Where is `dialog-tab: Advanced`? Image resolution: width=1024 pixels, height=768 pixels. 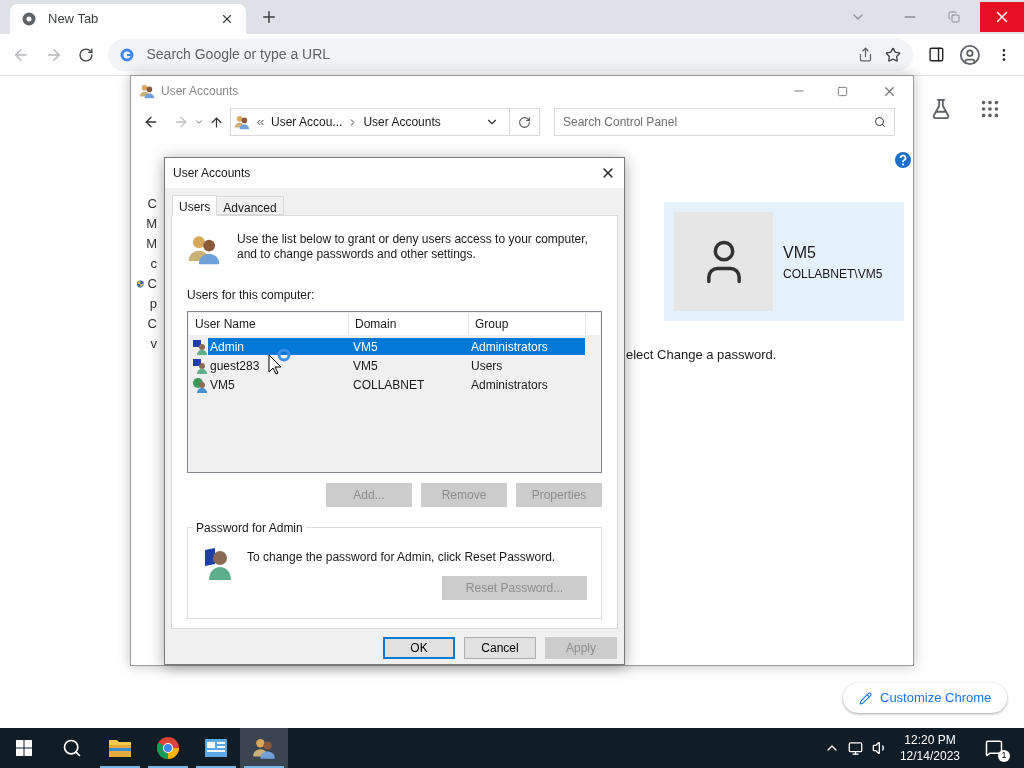 dialog-tab: Advanced is located at coordinates (250, 205).